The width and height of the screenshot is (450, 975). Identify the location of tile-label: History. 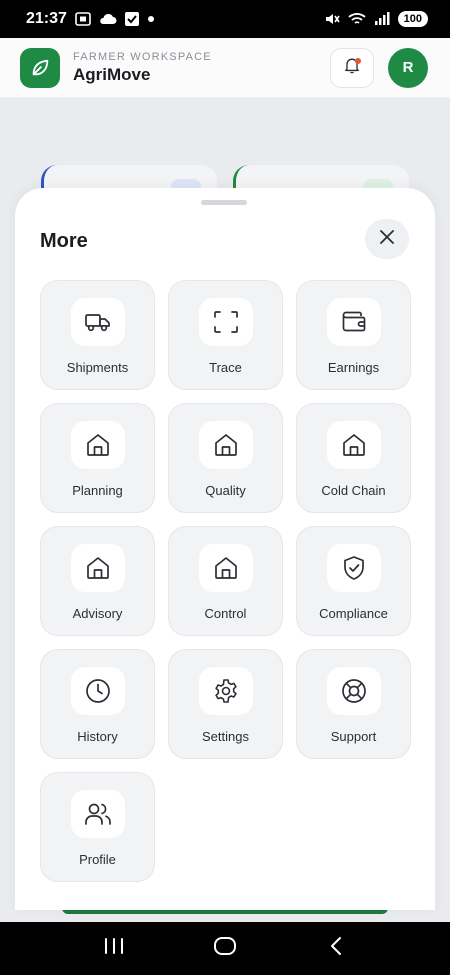
(97, 736).